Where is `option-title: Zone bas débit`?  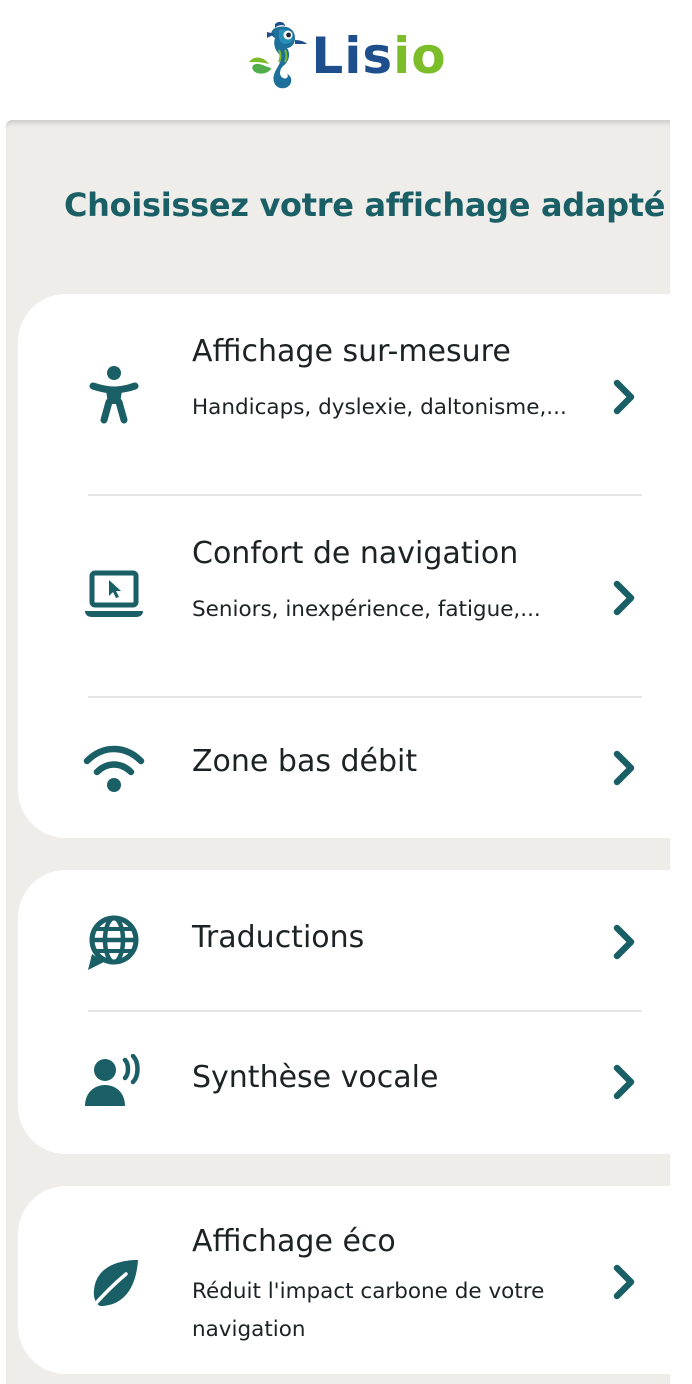
option-title: Zone bas débit is located at coordinates (305, 761).